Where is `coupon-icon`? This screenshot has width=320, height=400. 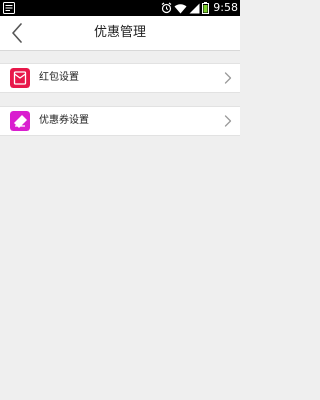
coupon-icon is located at coordinates (20, 121).